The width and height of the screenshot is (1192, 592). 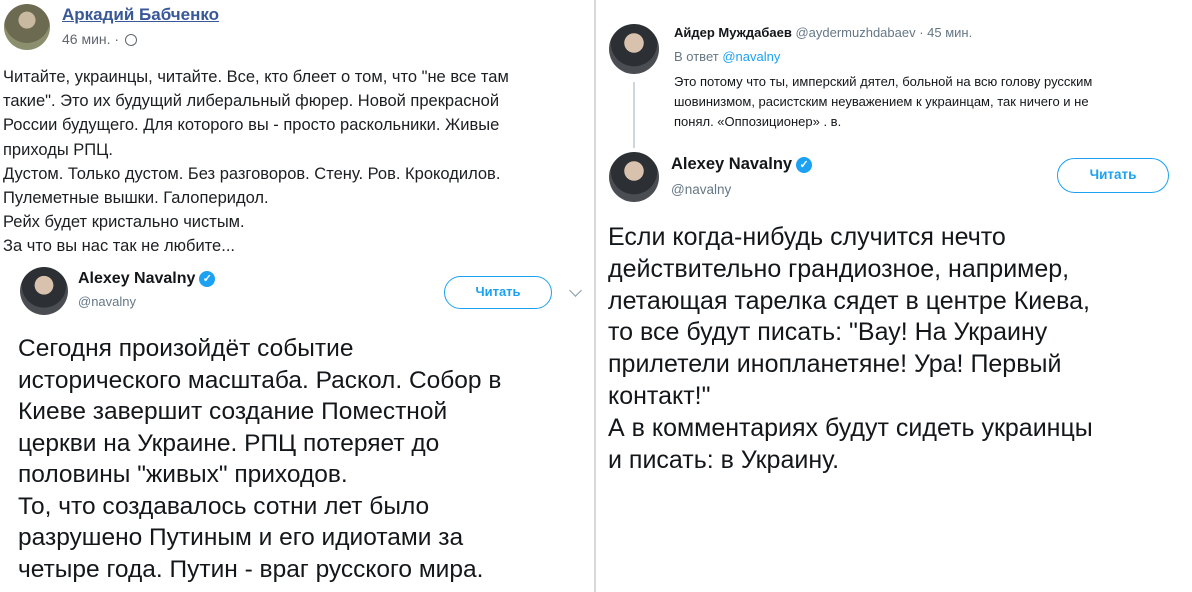 I want to click on tweet-line: церкви на Украине. РПЦ потеряет до, so click(x=229, y=443).